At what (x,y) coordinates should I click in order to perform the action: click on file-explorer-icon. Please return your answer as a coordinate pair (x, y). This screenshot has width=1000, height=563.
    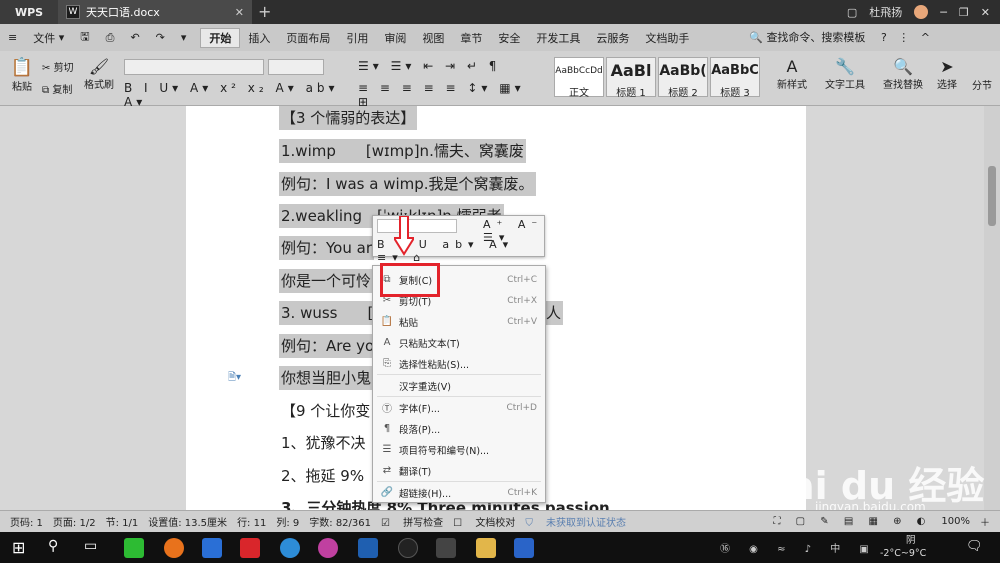
    Looking at the image, I should click on (486, 548).